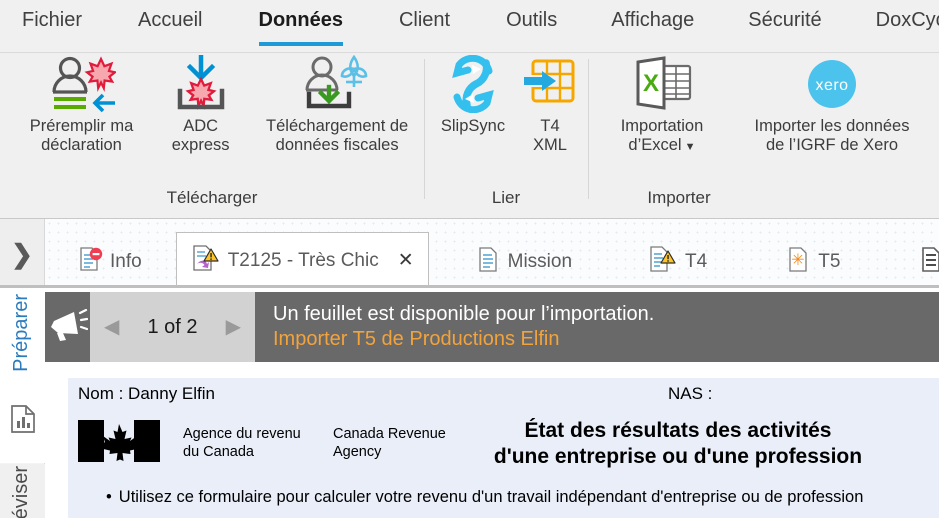 The width and height of the screenshot is (939, 518). I want to click on pager-prev-button: ◀, so click(111, 327).